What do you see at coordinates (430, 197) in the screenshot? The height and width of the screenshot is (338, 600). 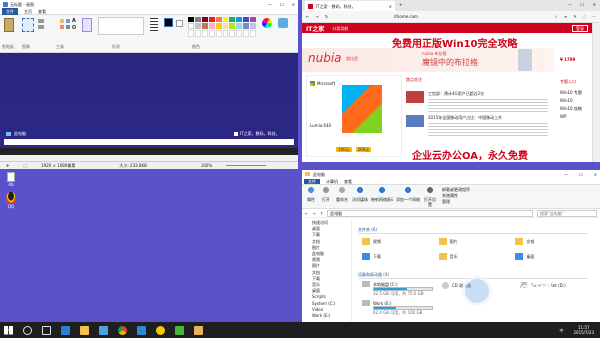 I see `ribbon-settings: 打开设置` at bounding box center [430, 197].